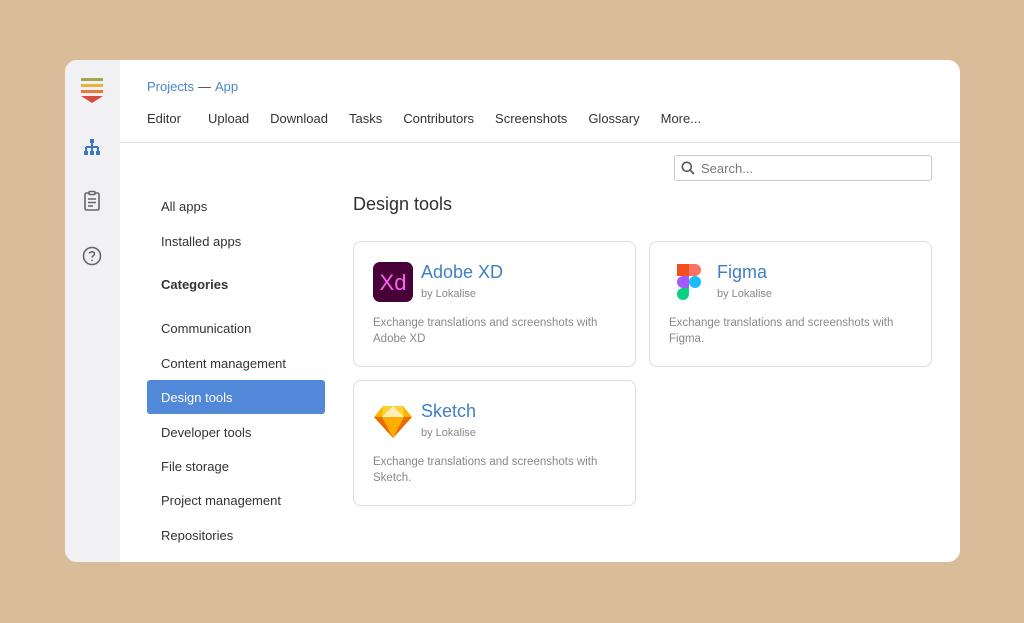 This screenshot has width=1024, height=623. I want to click on tab-tasks: Tasks, so click(365, 118).